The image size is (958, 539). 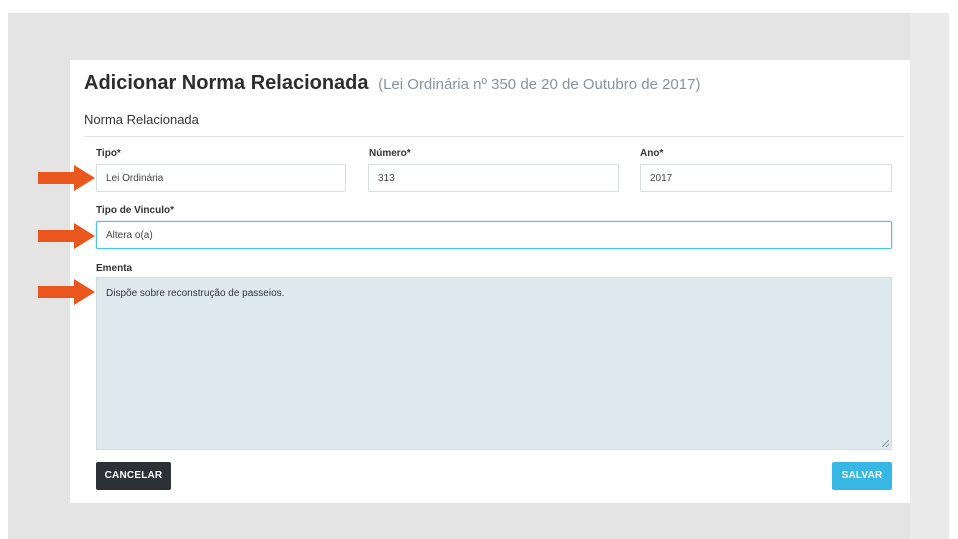 I want to click on resize-grip-icon, so click(x=885, y=443).